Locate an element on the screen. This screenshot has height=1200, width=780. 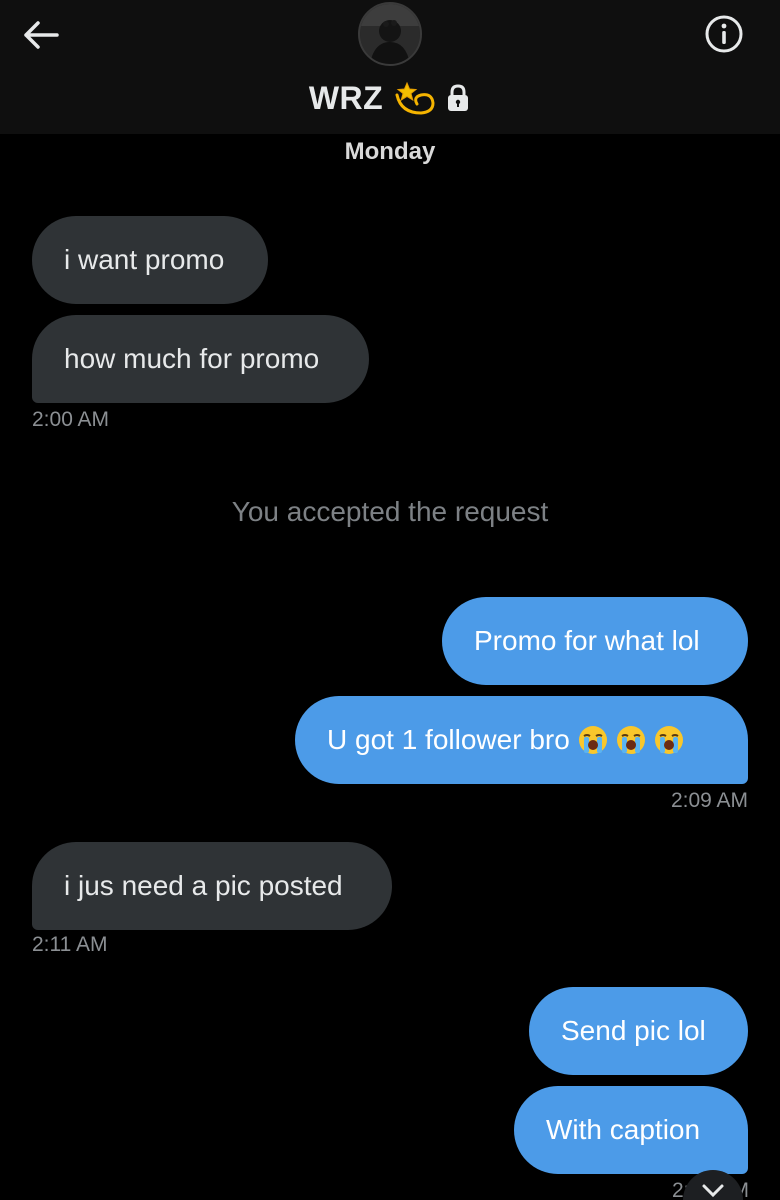
info-circle-icon is located at coordinates (724, 34).